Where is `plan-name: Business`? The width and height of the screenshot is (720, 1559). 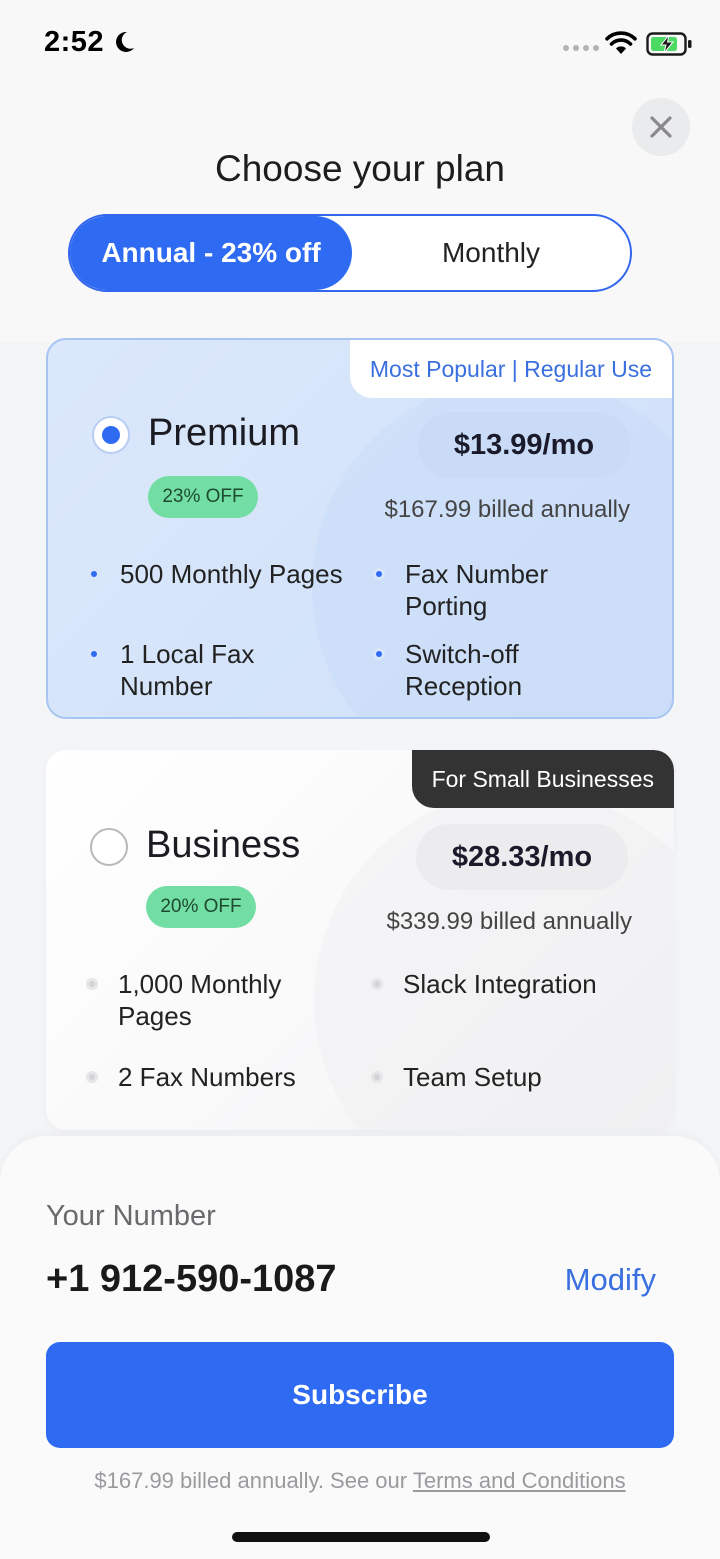 plan-name: Business is located at coordinates (223, 845).